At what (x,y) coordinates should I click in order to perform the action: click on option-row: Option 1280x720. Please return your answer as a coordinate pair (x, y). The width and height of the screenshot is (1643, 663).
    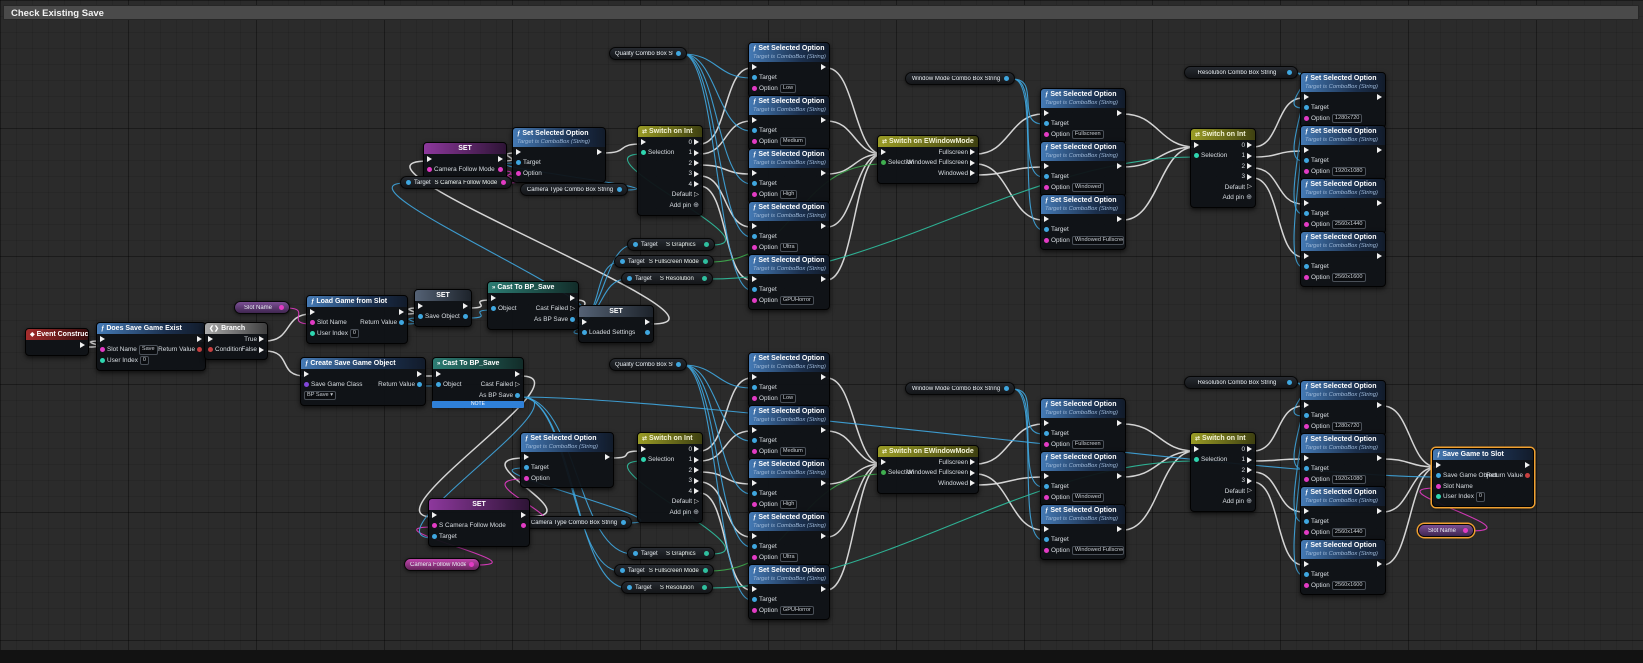
    Looking at the image, I should click on (1333, 426).